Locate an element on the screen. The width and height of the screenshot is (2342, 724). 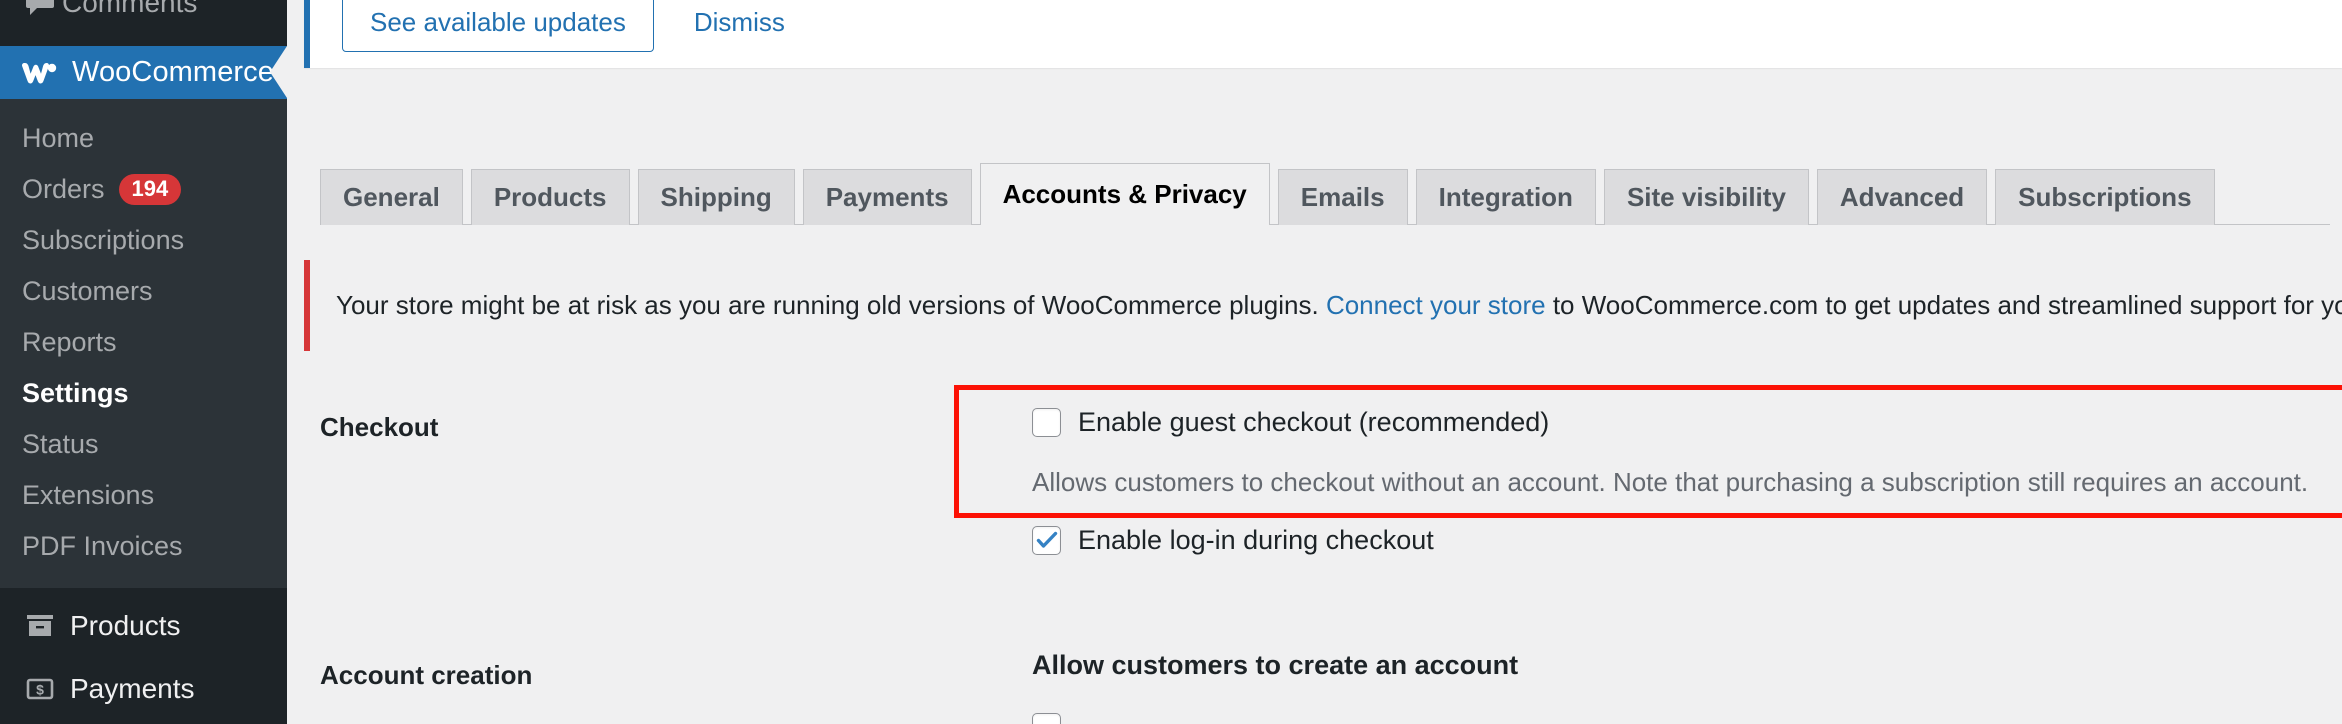
woocommerce-logo-icon is located at coordinates (41, 73).